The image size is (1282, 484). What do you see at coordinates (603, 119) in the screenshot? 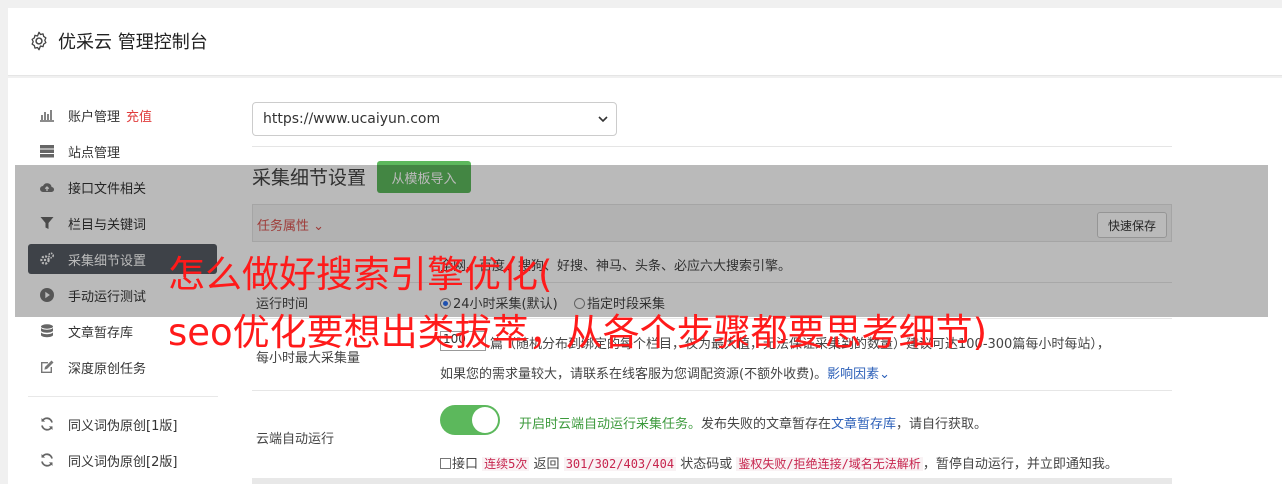
I see `chevron-down-icon` at bounding box center [603, 119].